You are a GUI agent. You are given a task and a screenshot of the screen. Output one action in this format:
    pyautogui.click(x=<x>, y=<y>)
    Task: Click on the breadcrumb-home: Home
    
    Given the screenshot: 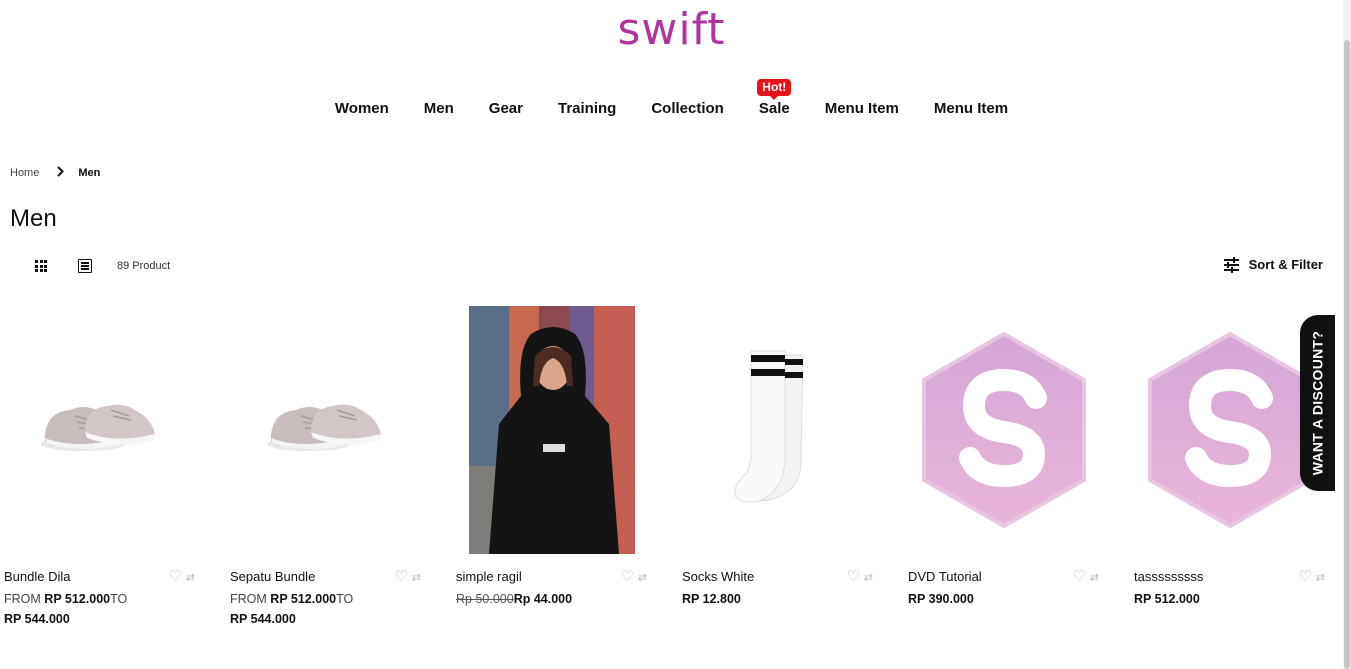 What is the action you would take?
    pyautogui.click(x=24, y=173)
    